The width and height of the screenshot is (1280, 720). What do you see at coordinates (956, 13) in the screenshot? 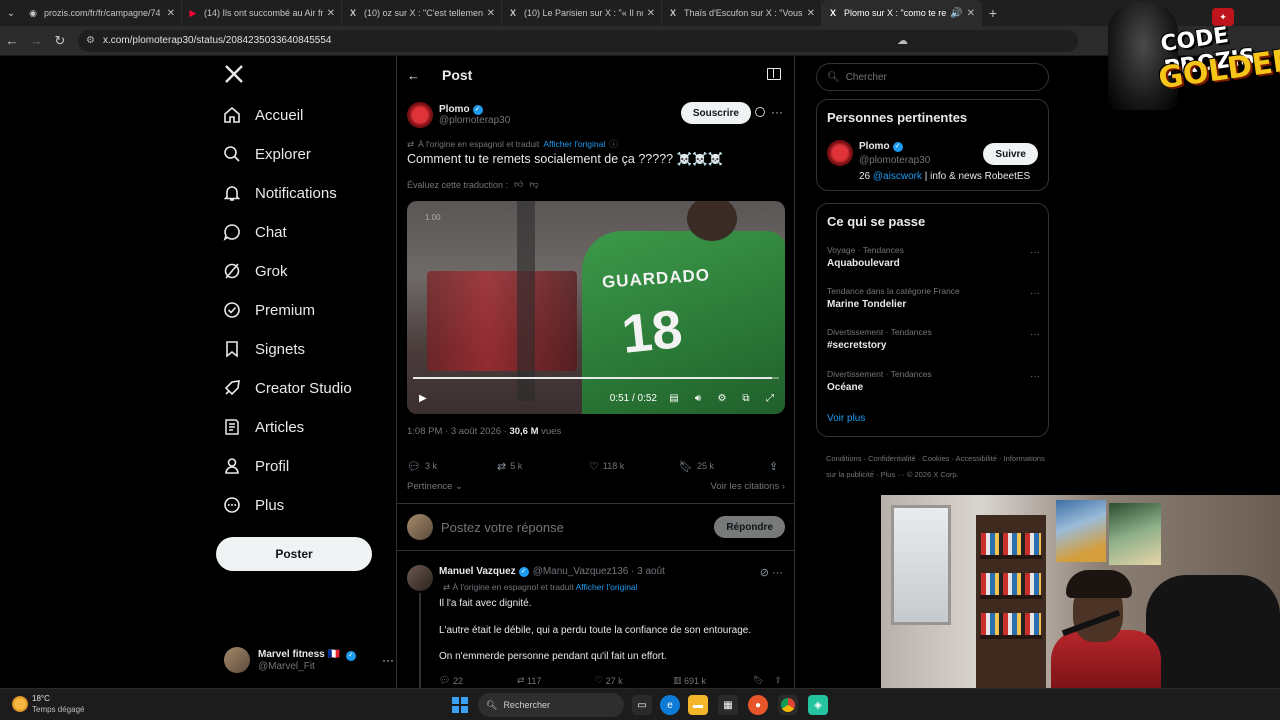
I see `speaker-icon: 🔊` at bounding box center [956, 13].